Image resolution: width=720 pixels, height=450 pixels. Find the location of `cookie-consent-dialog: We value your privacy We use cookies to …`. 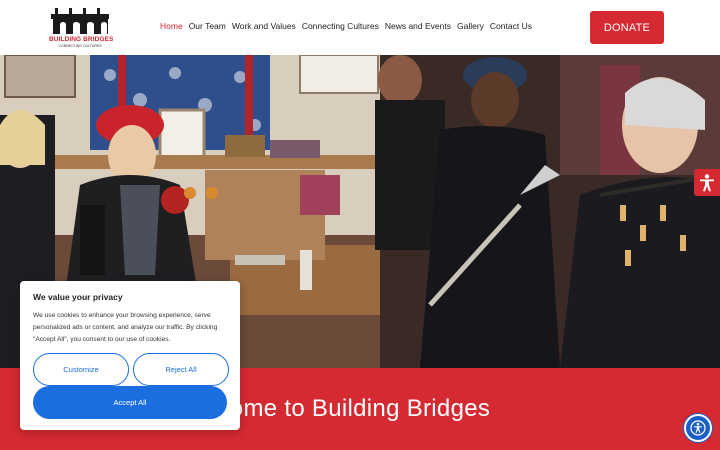

cookie-consent-dialog: We value your privacy We use cookies to … is located at coordinates (130, 355).